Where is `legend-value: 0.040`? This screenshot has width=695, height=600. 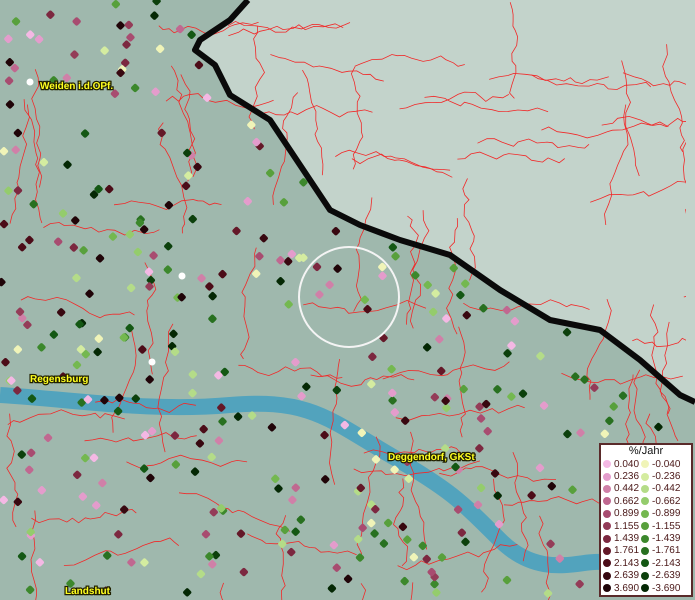
legend-value: 0.040 is located at coordinates (627, 464).